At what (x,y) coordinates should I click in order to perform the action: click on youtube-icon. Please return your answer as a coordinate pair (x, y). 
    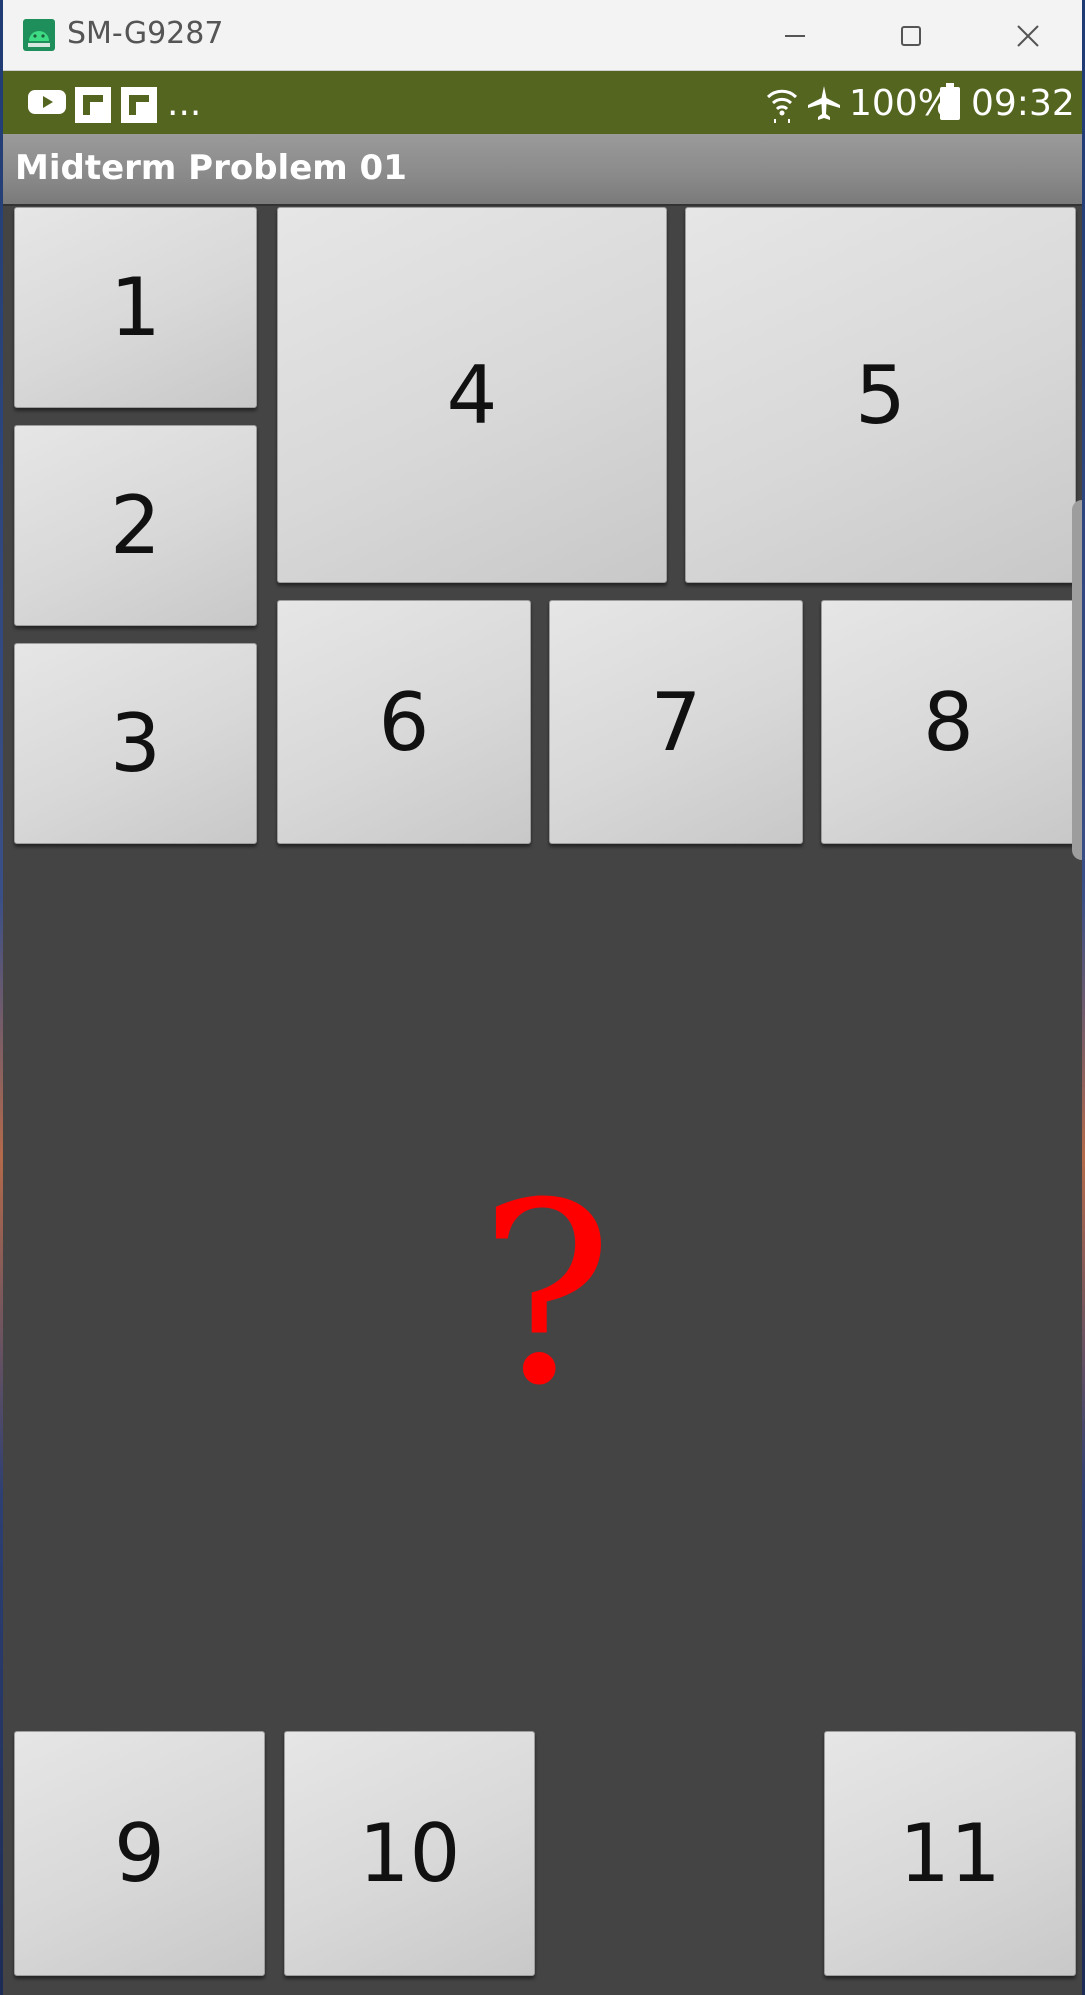
    Looking at the image, I should click on (47, 102).